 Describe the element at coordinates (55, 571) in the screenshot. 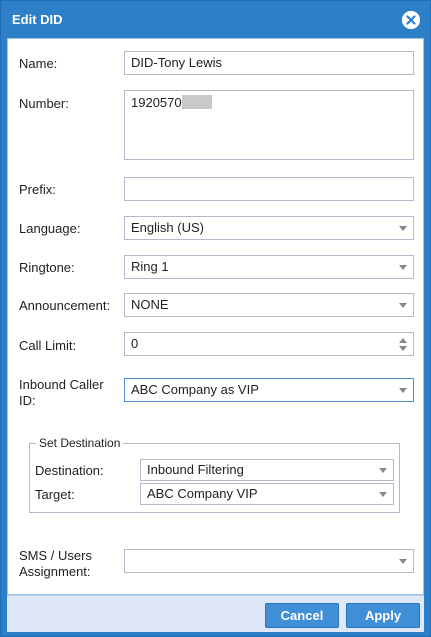

I see `sms-users-label-line2: Assignment:` at that location.